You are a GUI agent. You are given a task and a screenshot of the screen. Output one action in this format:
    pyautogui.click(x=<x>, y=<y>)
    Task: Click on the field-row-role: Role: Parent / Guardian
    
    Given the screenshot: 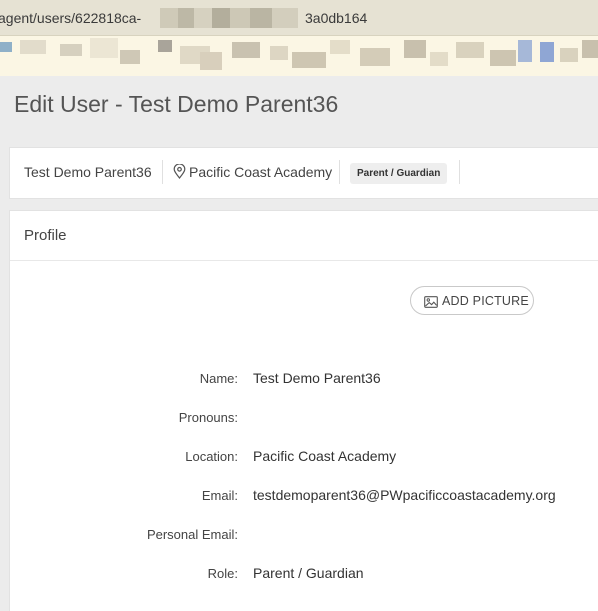 What is the action you would take?
    pyautogui.click(x=304, y=575)
    